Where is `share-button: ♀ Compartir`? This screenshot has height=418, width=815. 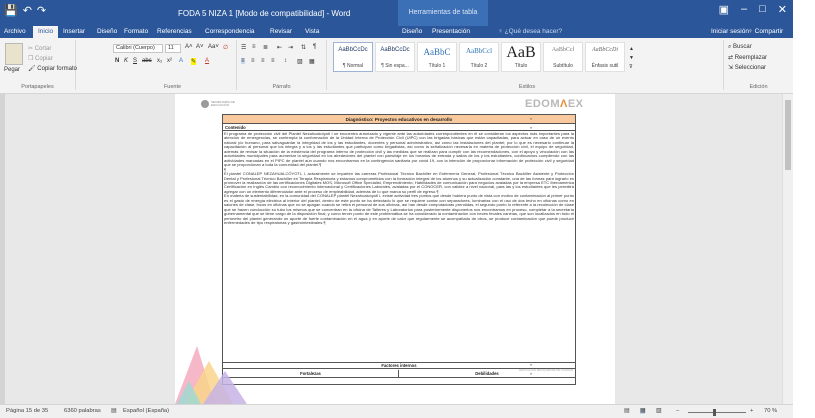
share-button: ♀ Compartir is located at coordinates (765, 32).